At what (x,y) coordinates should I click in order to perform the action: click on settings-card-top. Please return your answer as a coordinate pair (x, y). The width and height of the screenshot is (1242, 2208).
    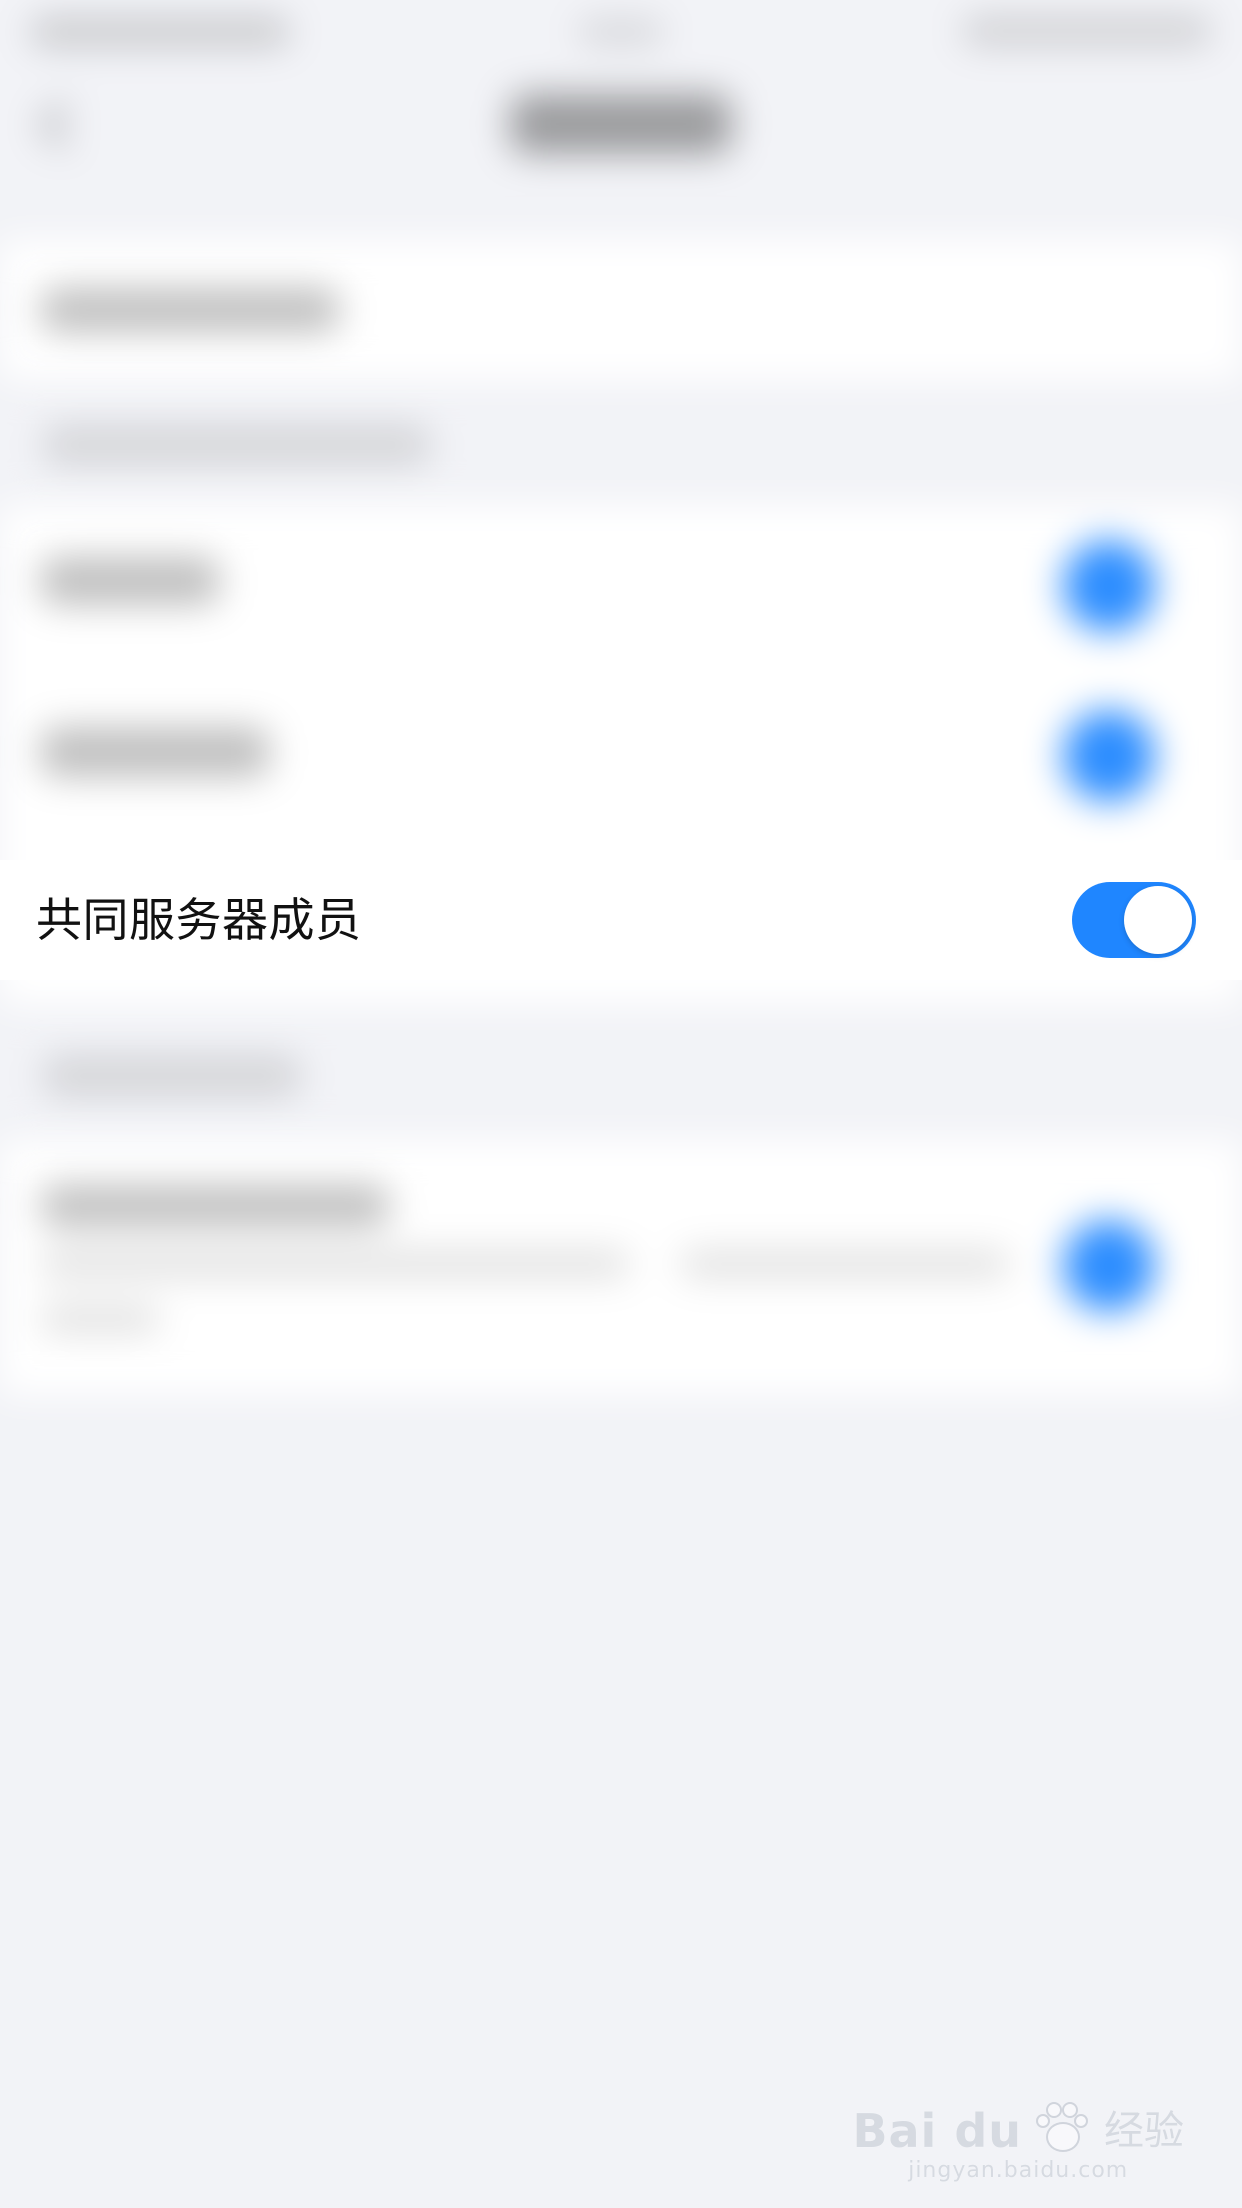
    Looking at the image, I should click on (621, 310).